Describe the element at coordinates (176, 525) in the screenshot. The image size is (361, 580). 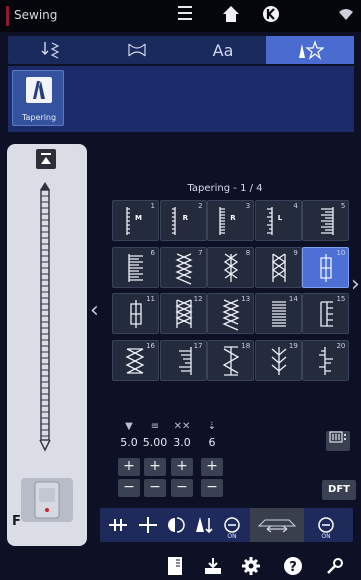
I see `mirror-tool` at that location.